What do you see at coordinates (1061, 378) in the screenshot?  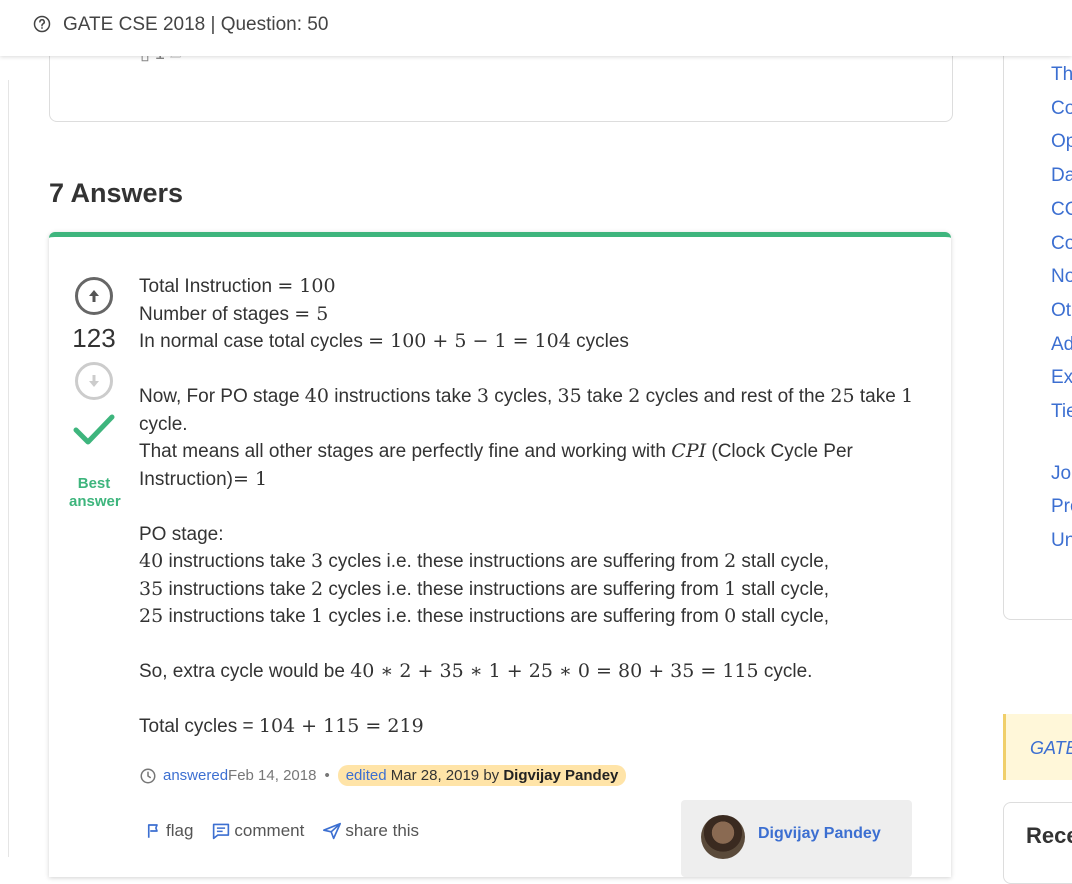 I see `sidebar-item: Ex` at bounding box center [1061, 378].